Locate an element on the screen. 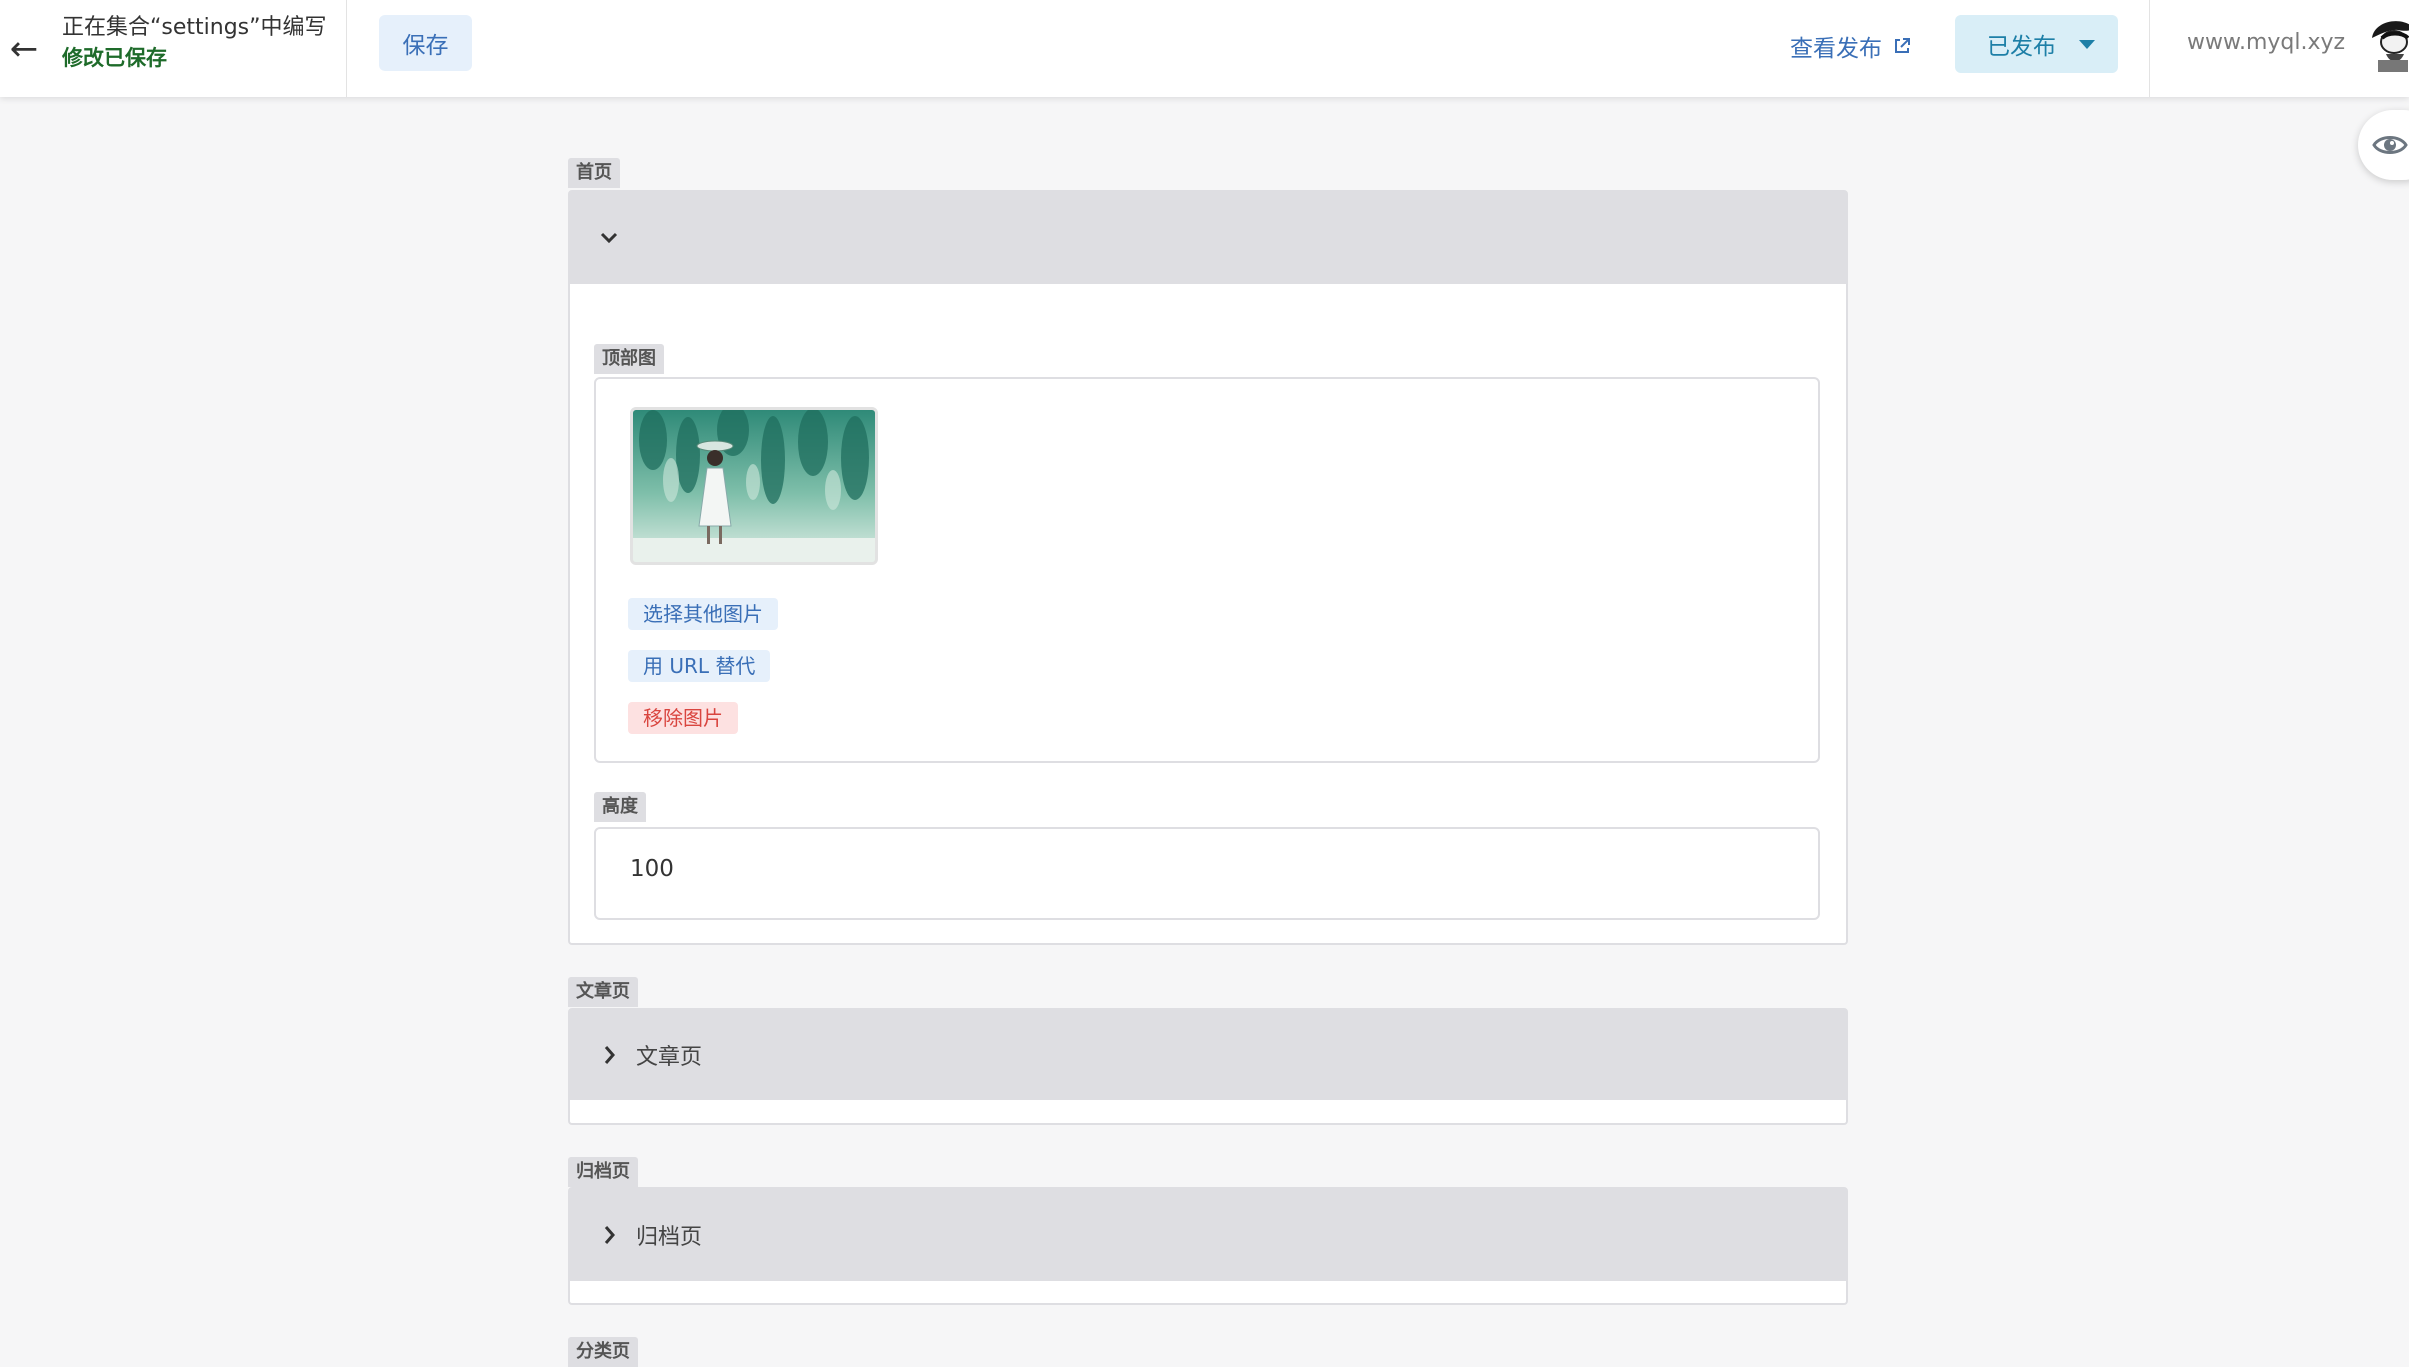 Image resolution: width=2409 pixels, height=1367 pixels. section-article-title: 文章页 is located at coordinates (669, 1057).